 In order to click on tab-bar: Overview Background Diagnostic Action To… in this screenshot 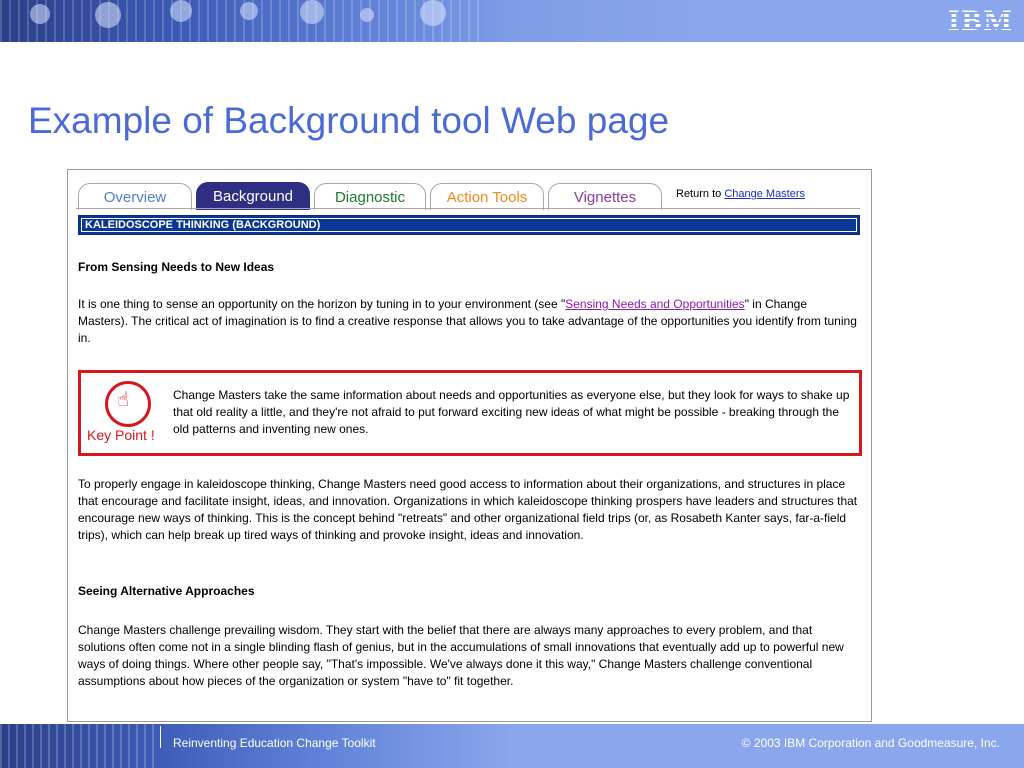, I will do `click(471, 195)`.